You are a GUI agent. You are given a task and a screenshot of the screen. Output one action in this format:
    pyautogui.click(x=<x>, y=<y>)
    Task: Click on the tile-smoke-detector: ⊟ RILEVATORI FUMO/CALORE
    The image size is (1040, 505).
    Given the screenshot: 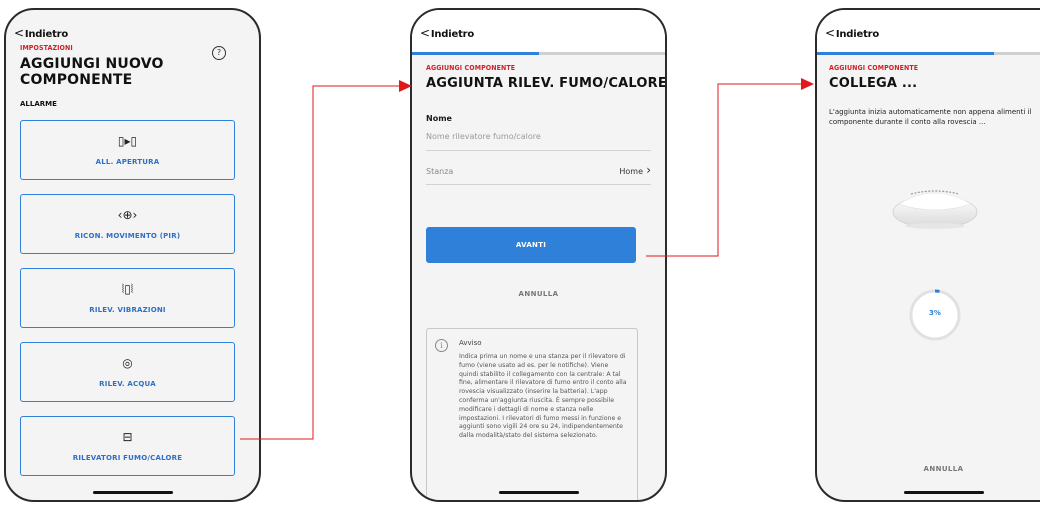 What is the action you would take?
    pyautogui.click(x=127, y=446)
    